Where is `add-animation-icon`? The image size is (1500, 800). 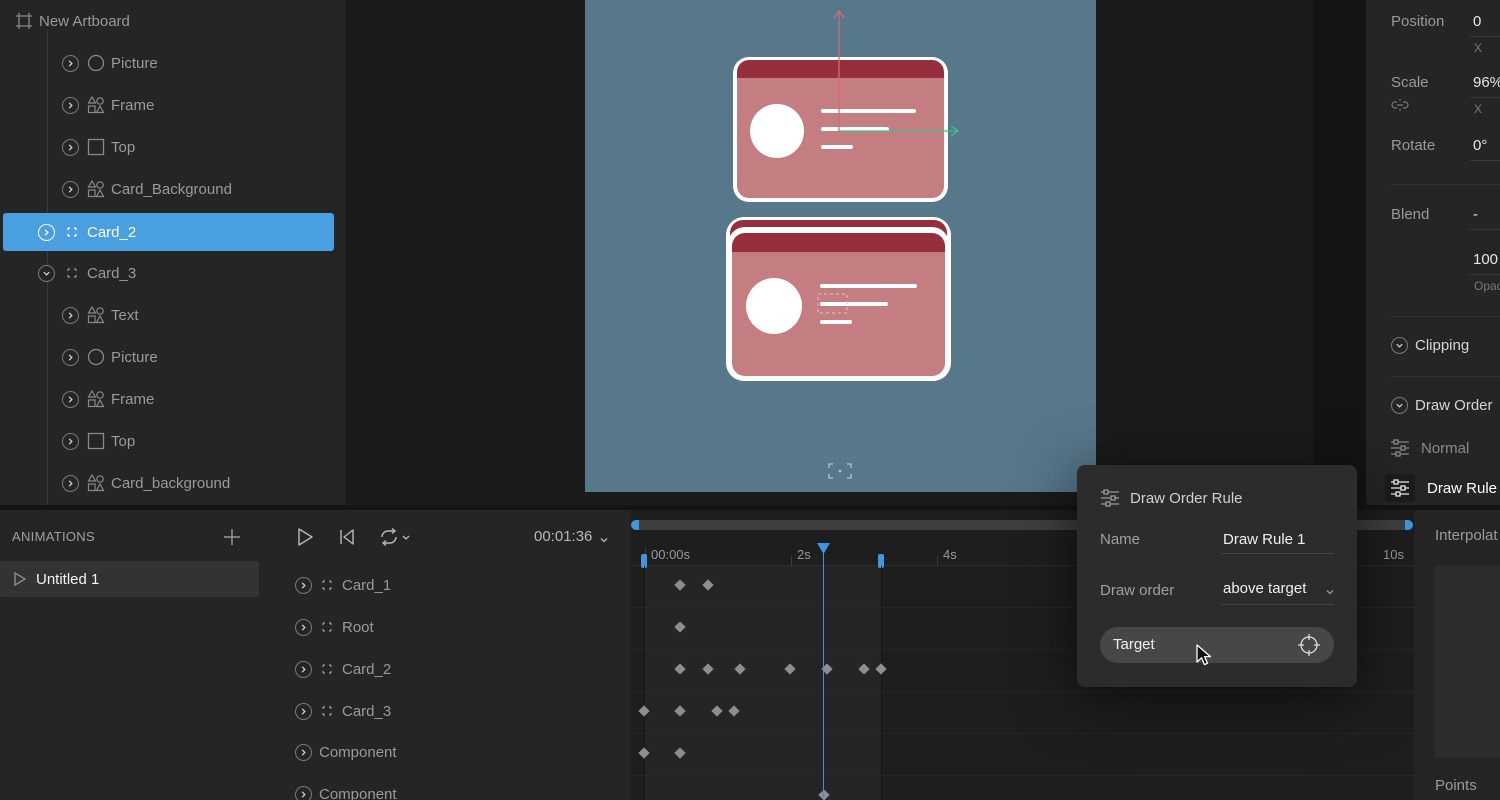
add-animation-icon is located at coordinates (232, 537).